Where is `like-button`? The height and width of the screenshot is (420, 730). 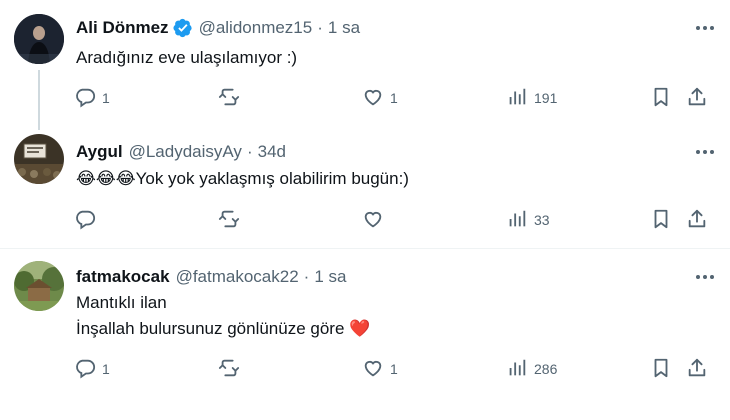
like-button is located at coordinates (376, 220).